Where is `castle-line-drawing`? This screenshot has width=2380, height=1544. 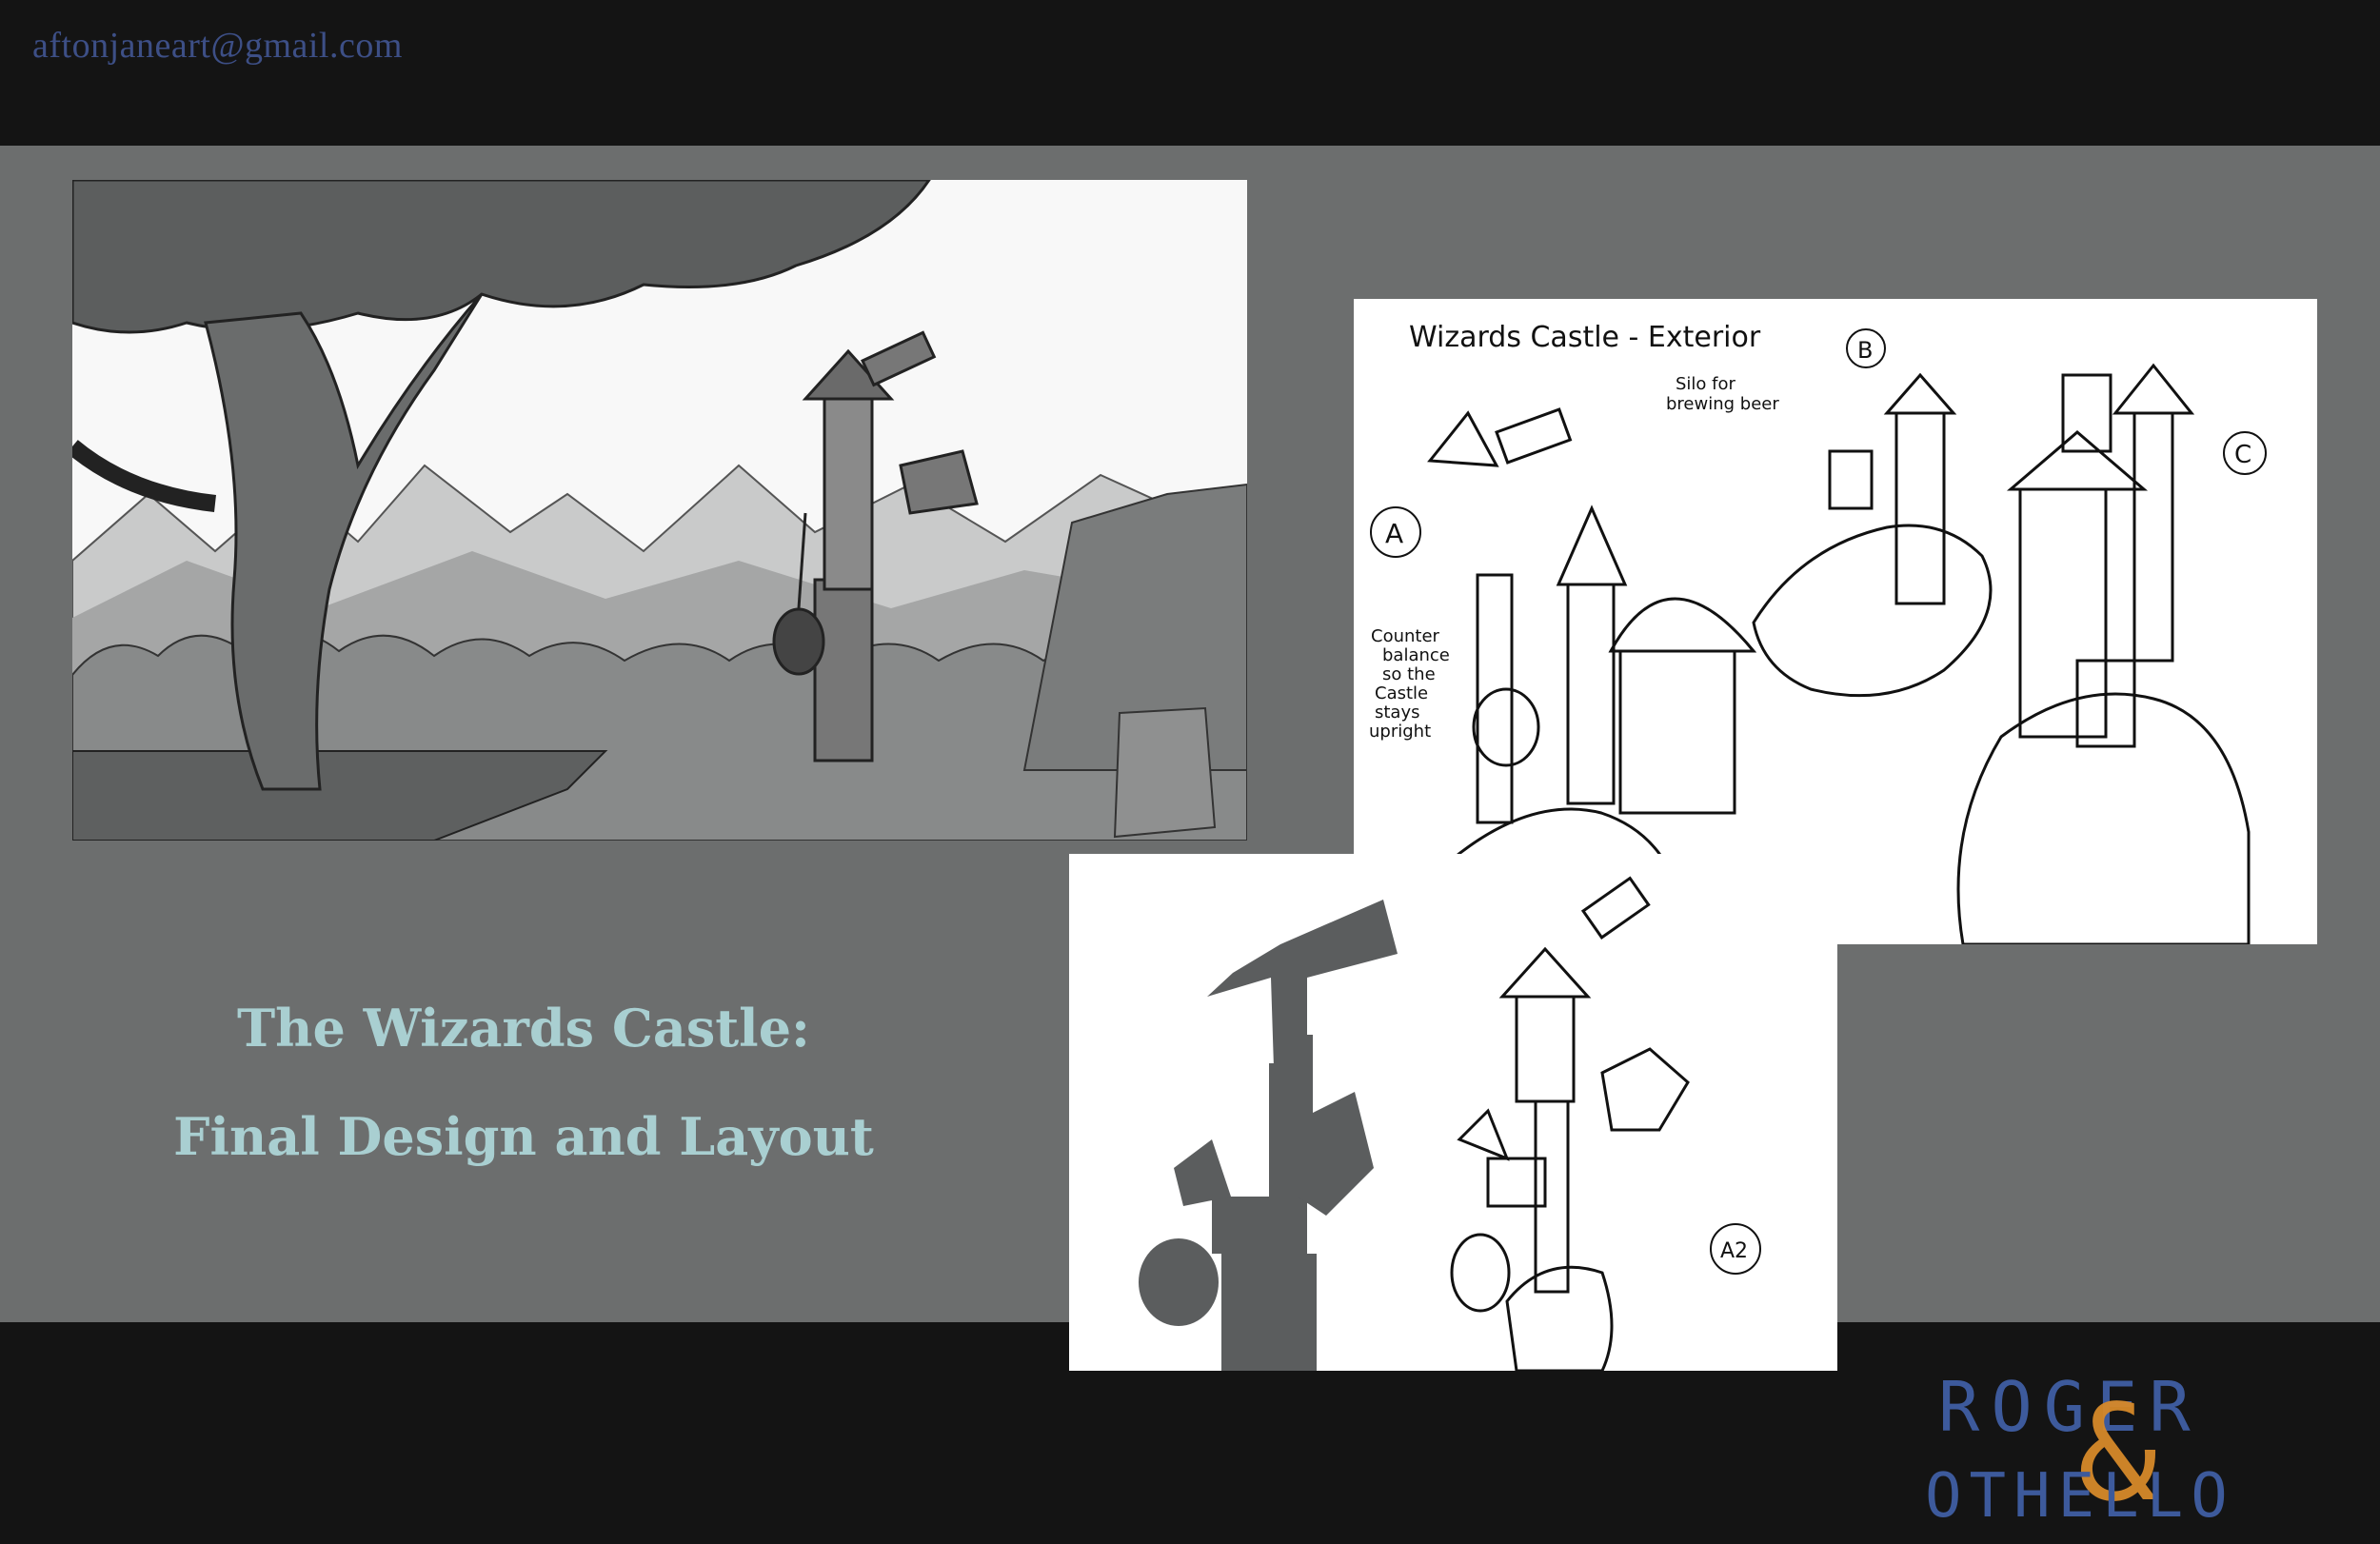 castle-line-drawing is located at coordinates (1570, 1123).